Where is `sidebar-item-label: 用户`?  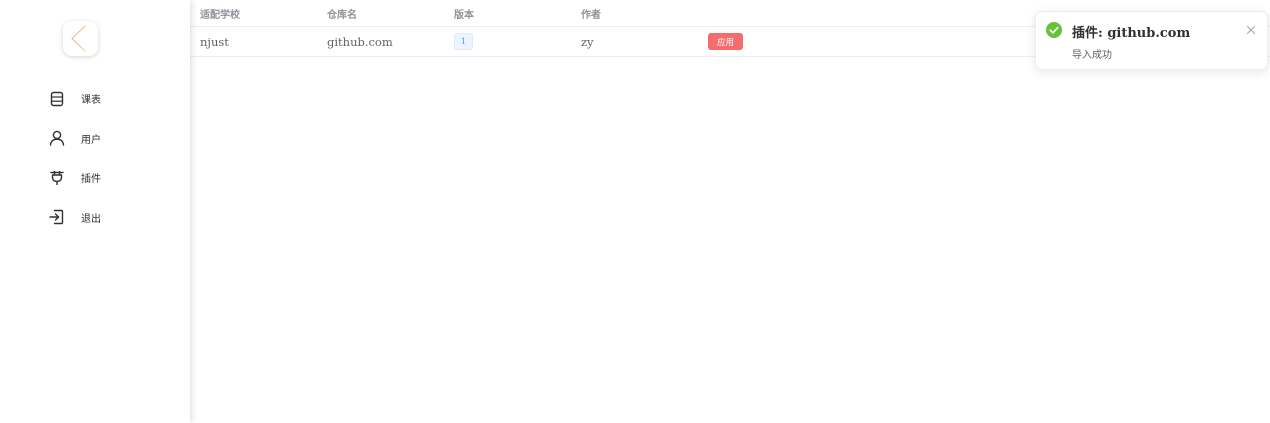 sidebar-item-label: 用户 is located at coordinates (91, 140).